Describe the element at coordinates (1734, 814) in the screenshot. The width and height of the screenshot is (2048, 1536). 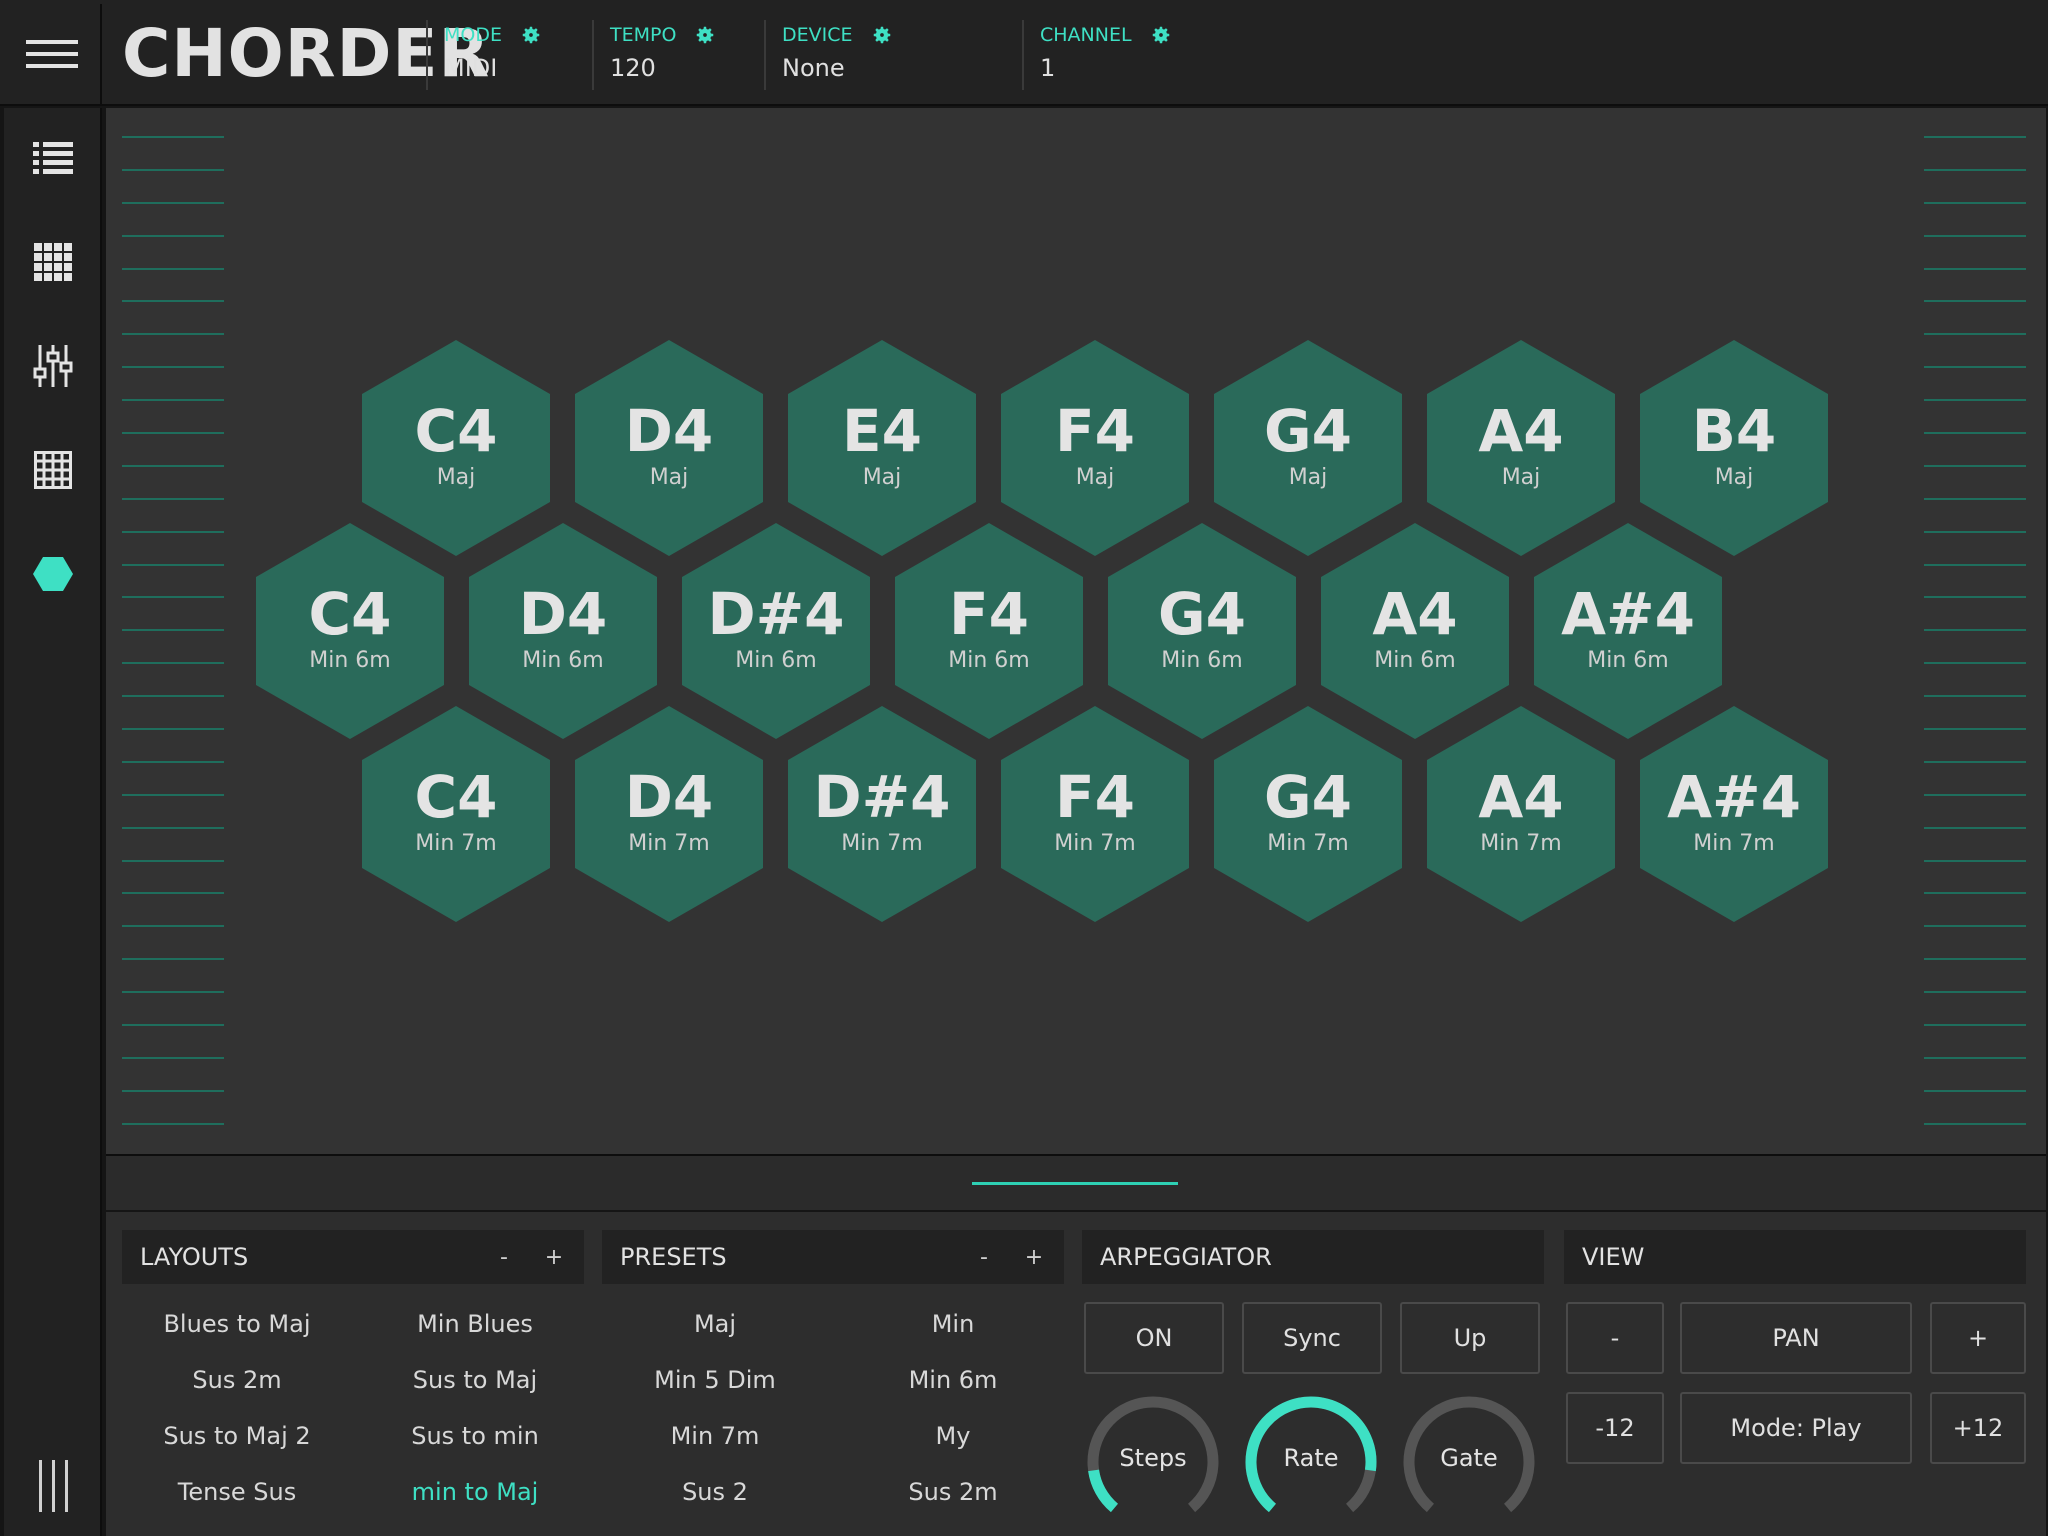
I see `chord-pad: A#4 Min 7m` at that location.